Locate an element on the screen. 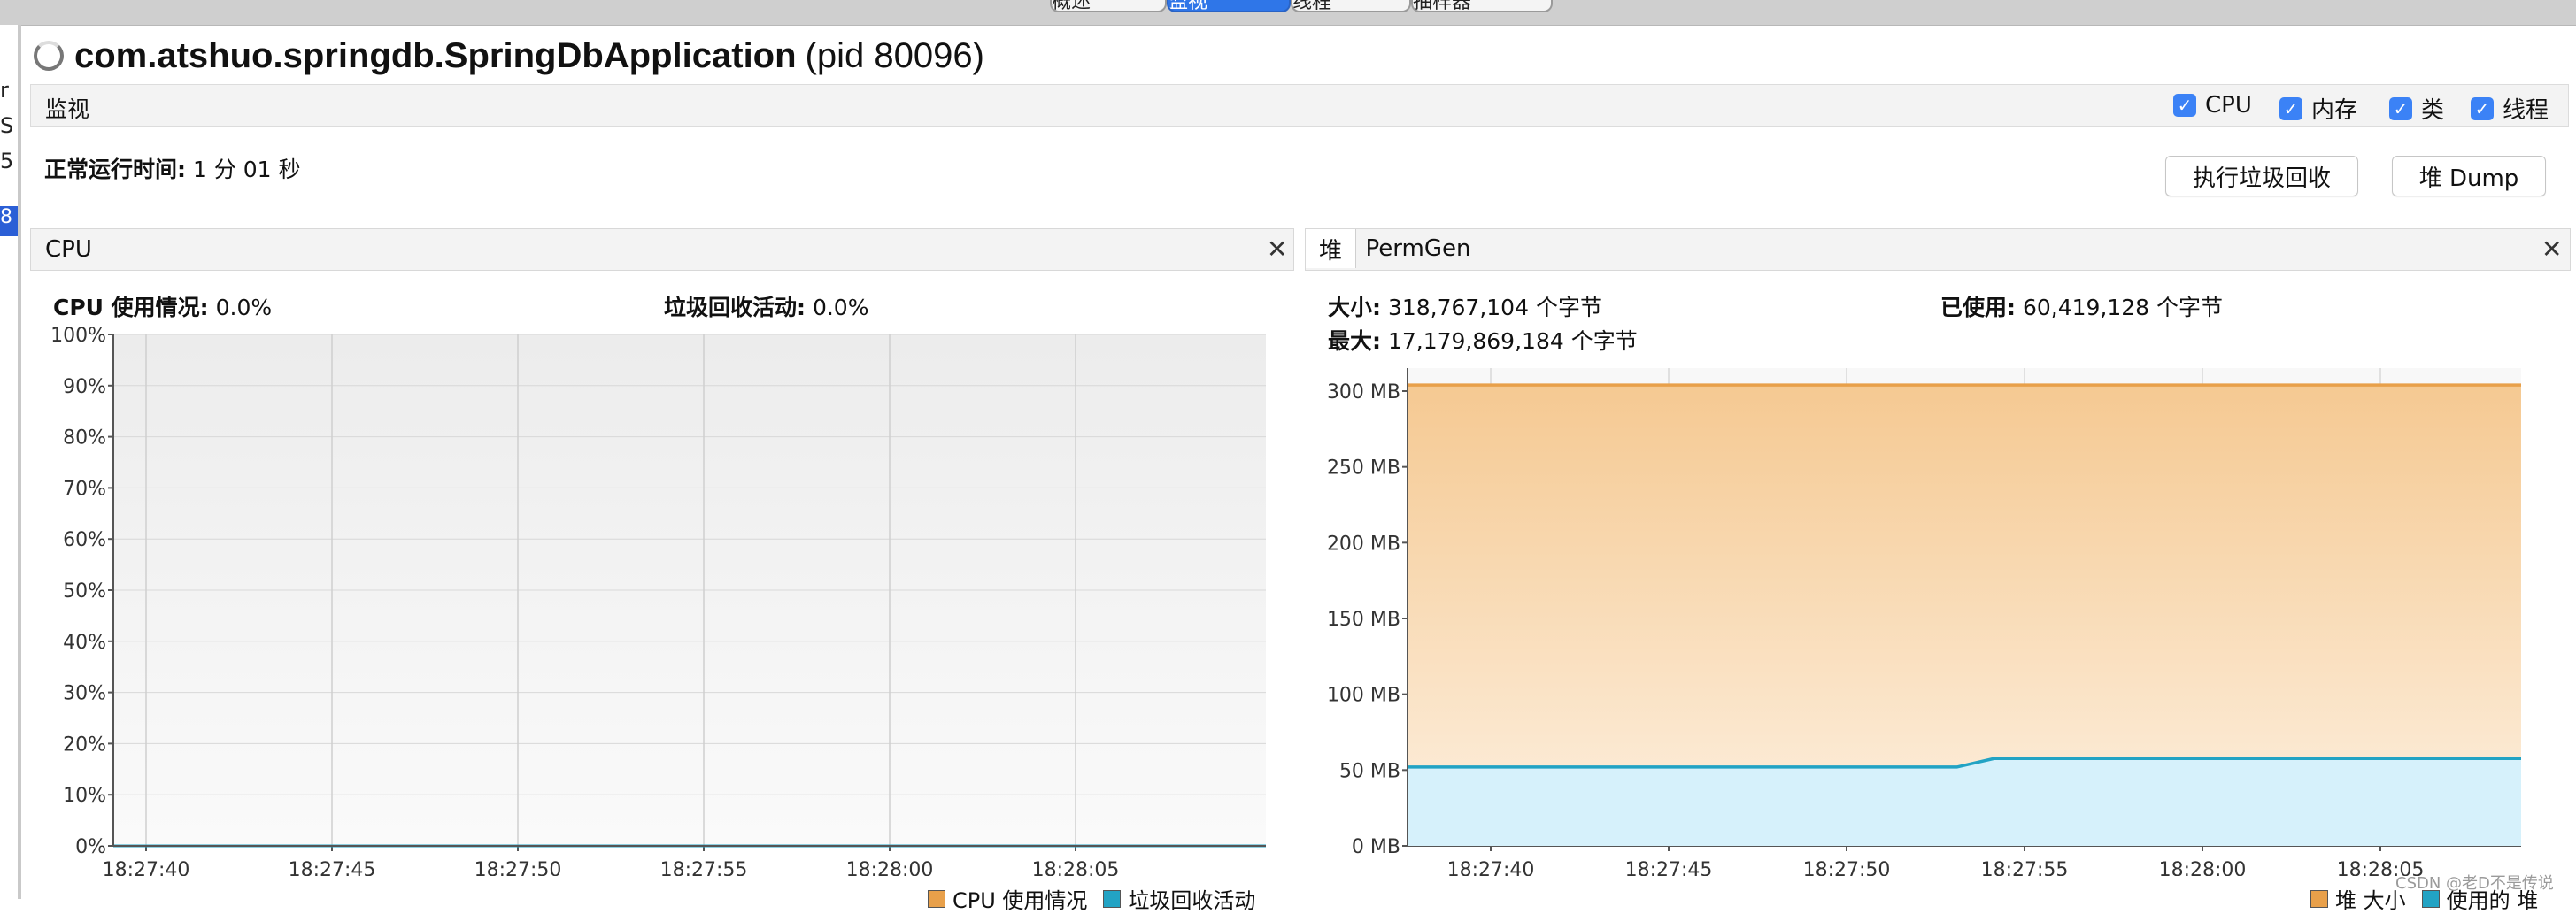 The image size is (2576, 914). tab-heap: 堆 is located at coordinates (1331, 248).